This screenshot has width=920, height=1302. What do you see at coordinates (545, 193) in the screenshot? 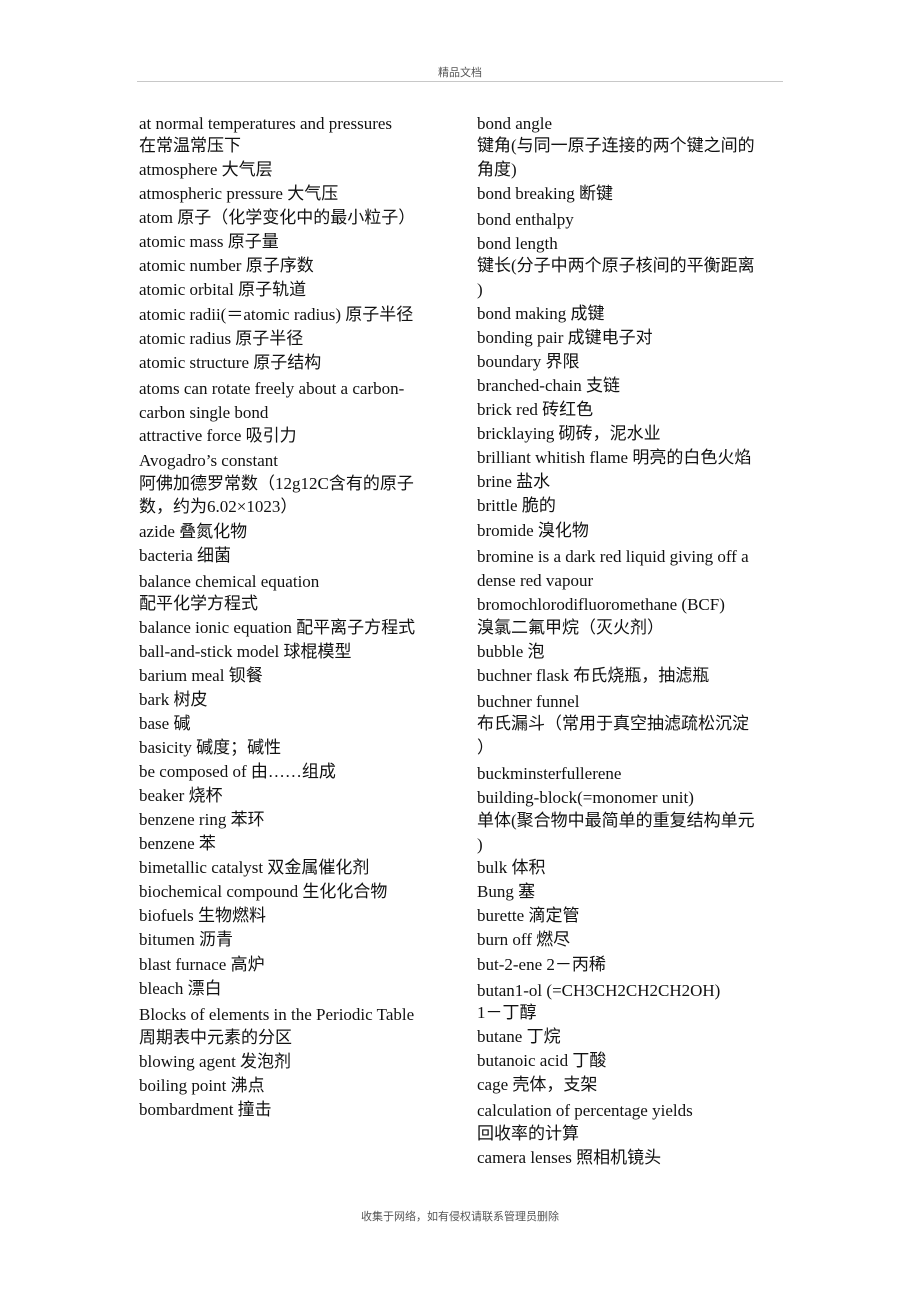
I see `right-column-entry-line: bond breaking 断键` at bounding box center [545, 193].